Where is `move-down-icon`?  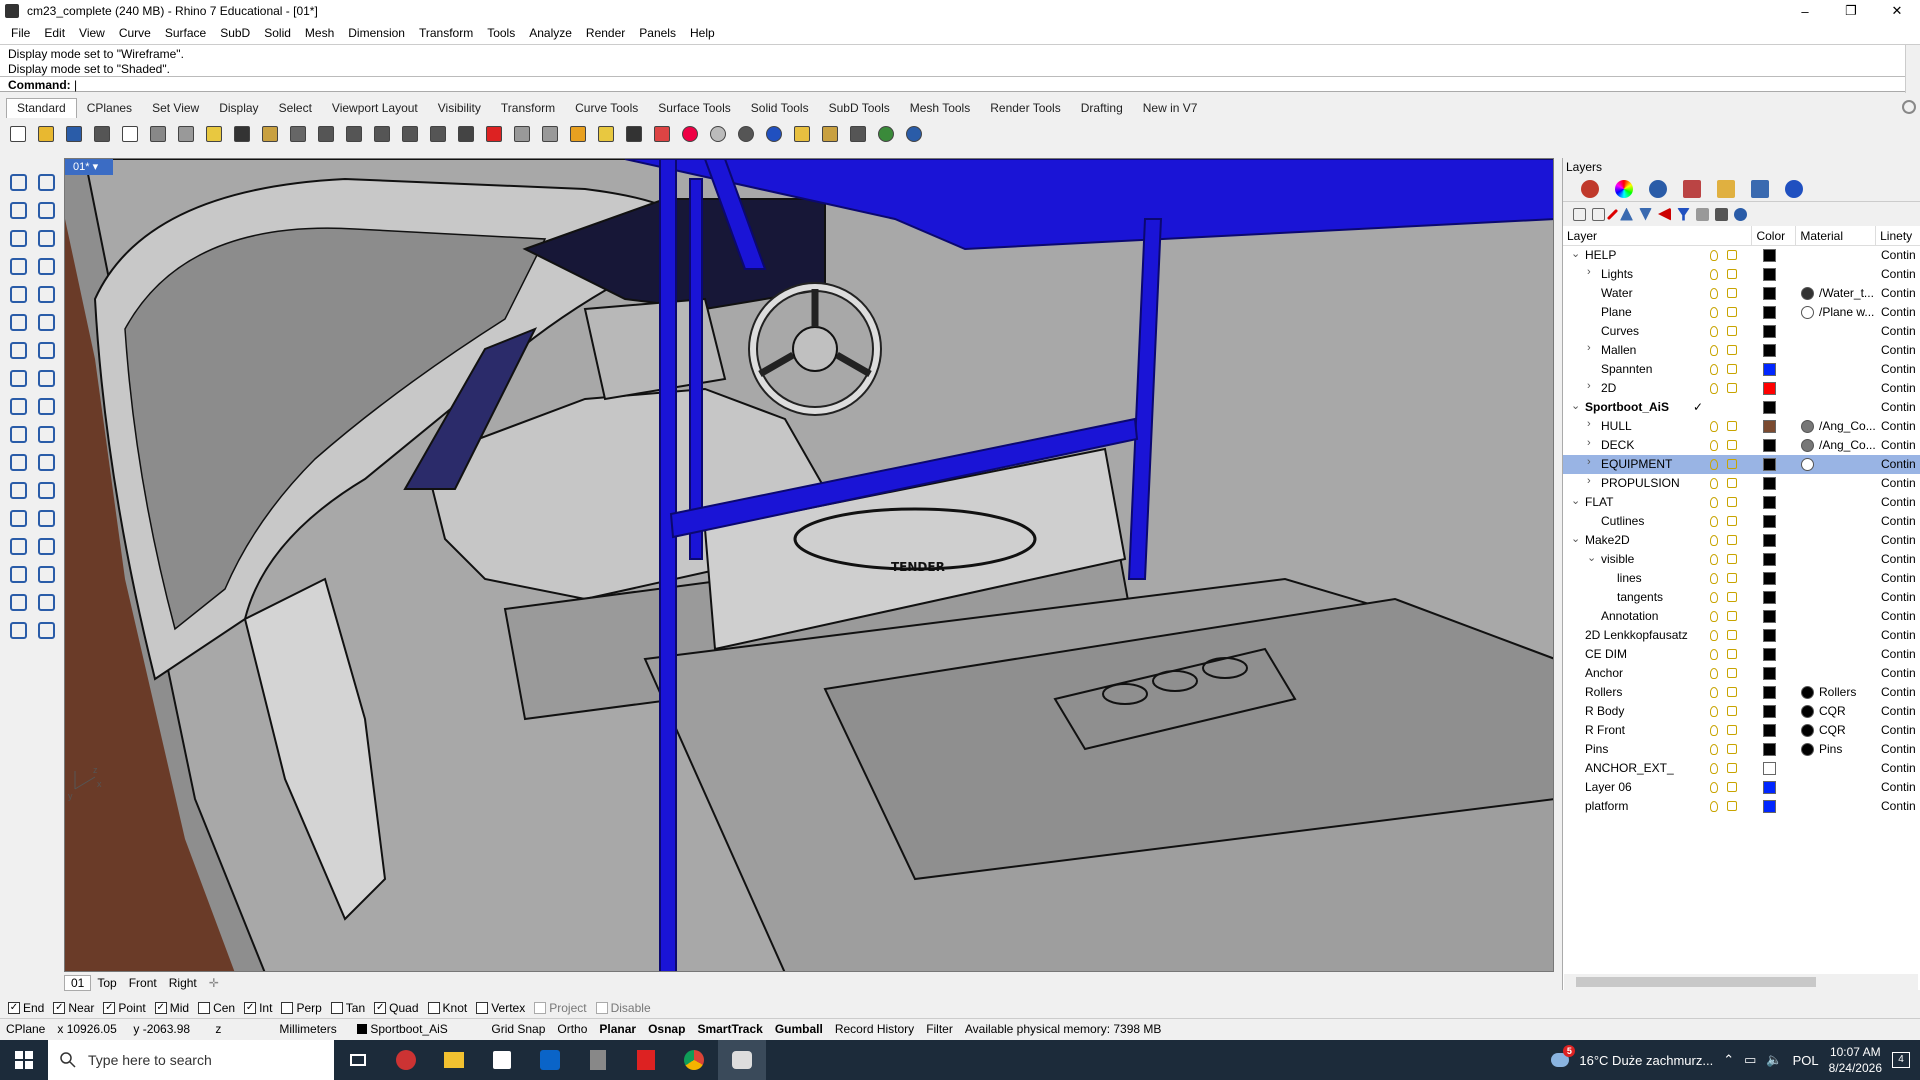 move-down-icon is located at coordinates (1645, 214).